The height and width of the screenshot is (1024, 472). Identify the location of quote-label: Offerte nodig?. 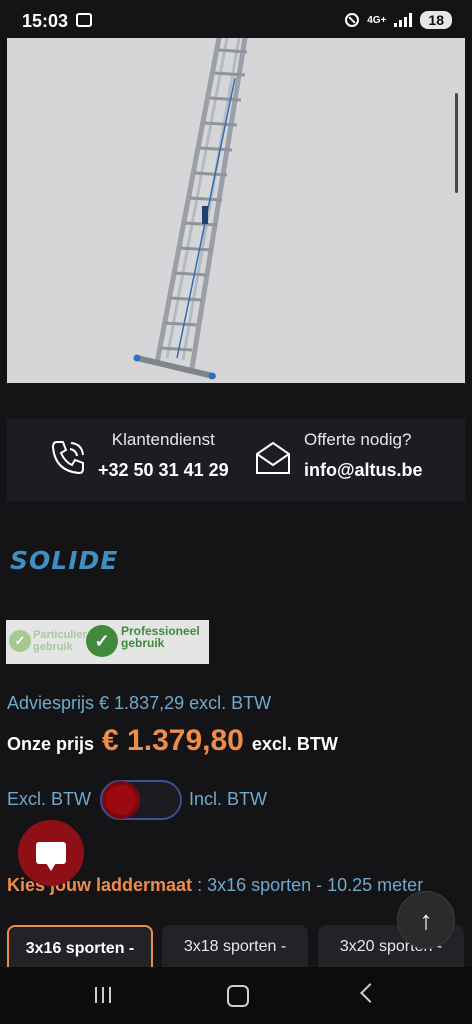
(358, 439).